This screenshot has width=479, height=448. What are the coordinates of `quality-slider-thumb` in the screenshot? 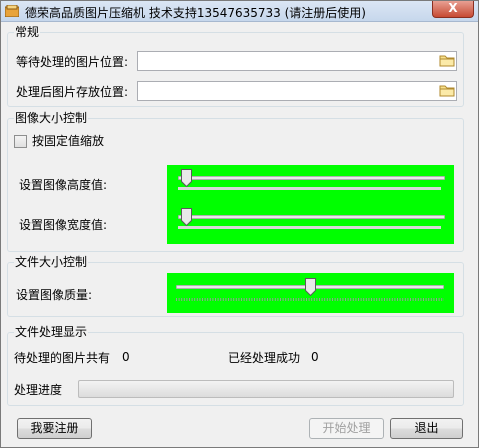 It's located at (310, 287).